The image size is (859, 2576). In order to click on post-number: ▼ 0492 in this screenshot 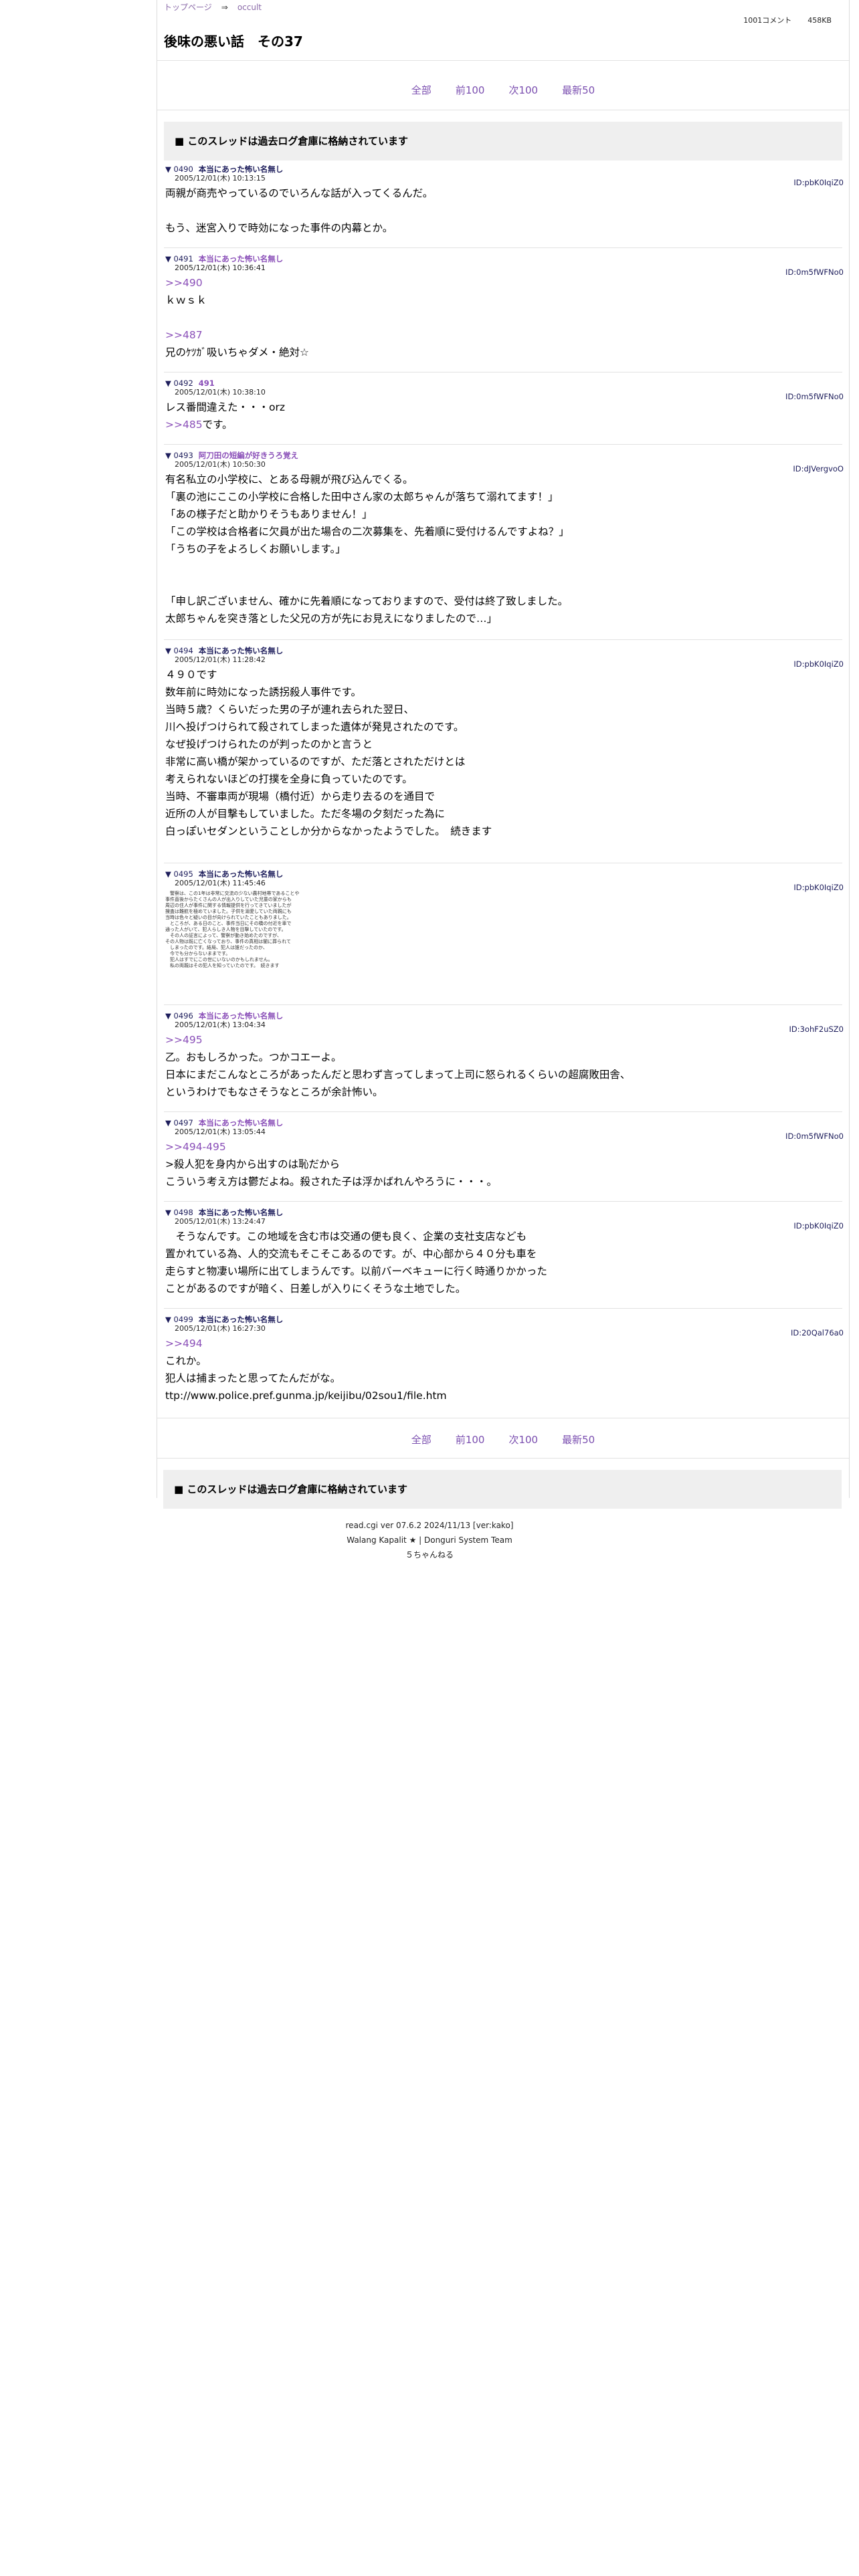, I will do `click(179, 383)`.